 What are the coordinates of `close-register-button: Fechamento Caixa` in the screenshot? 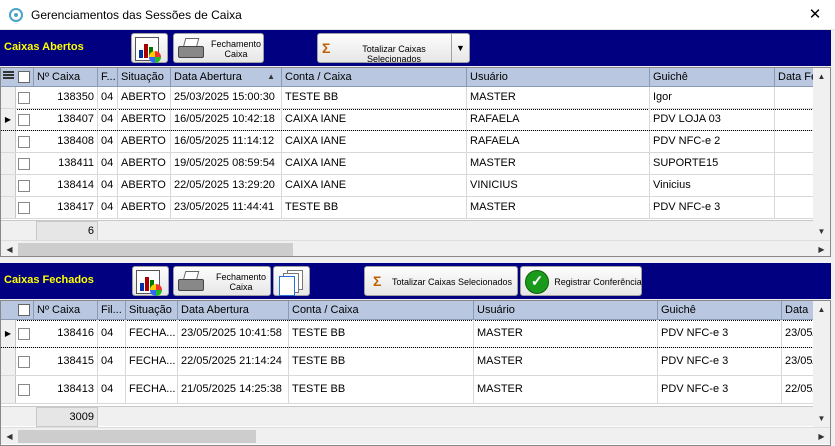 It's located at (218, 48).